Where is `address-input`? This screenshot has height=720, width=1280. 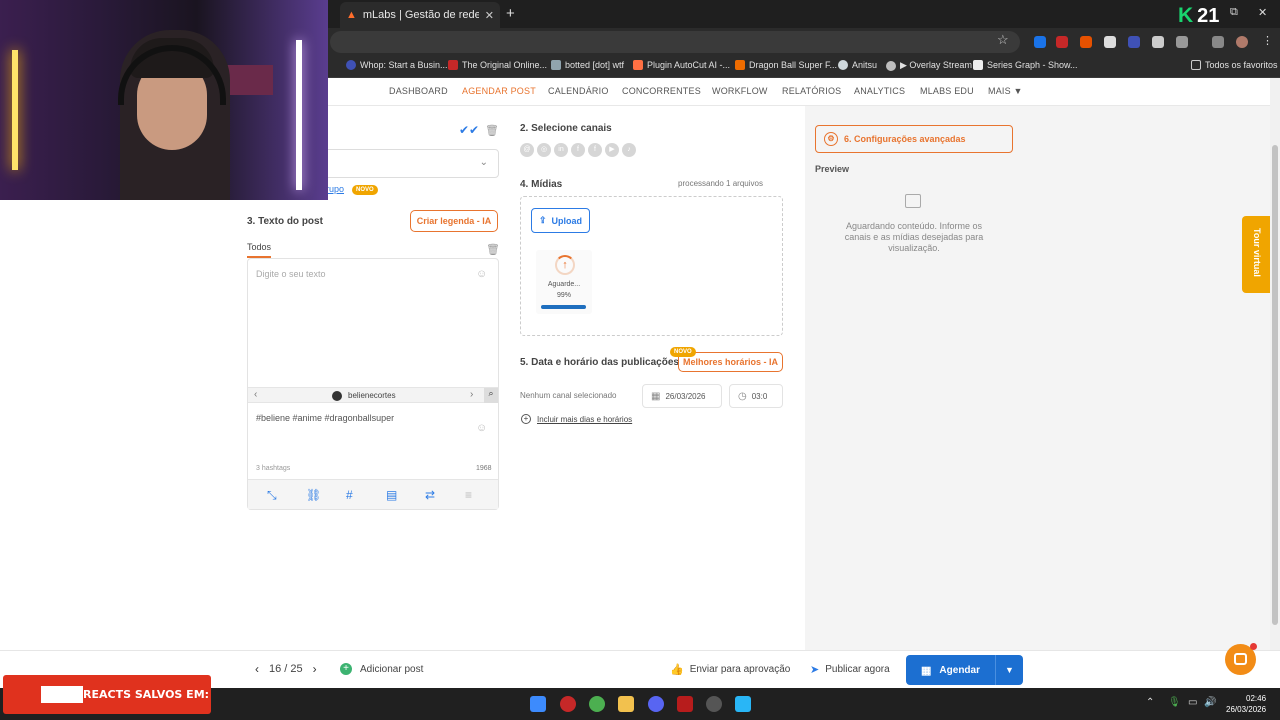 address-input is located at coordinates (675, 42).